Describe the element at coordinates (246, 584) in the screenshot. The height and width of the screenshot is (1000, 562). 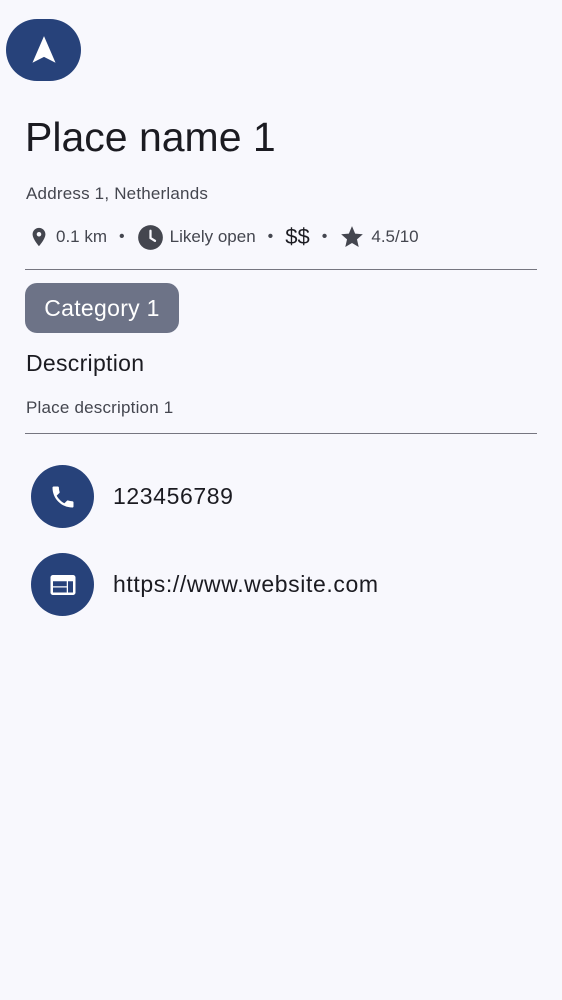
I see `website-url: https://www.website.com` at that location.